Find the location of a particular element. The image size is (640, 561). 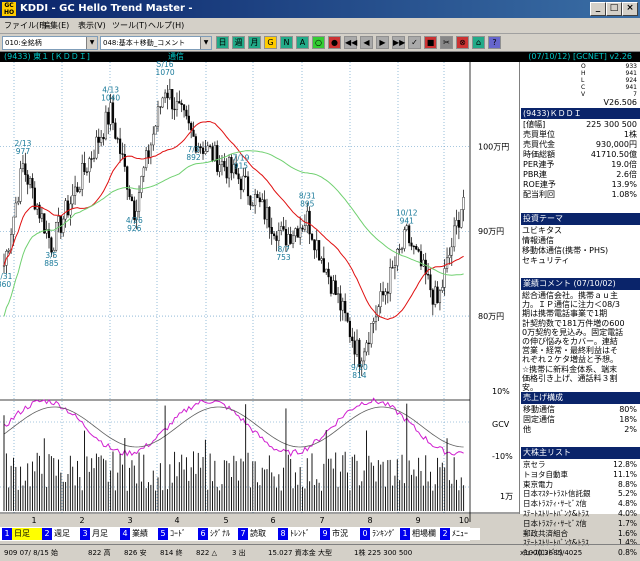

ohlc-value: 941 is located at coordinates (631, 87).